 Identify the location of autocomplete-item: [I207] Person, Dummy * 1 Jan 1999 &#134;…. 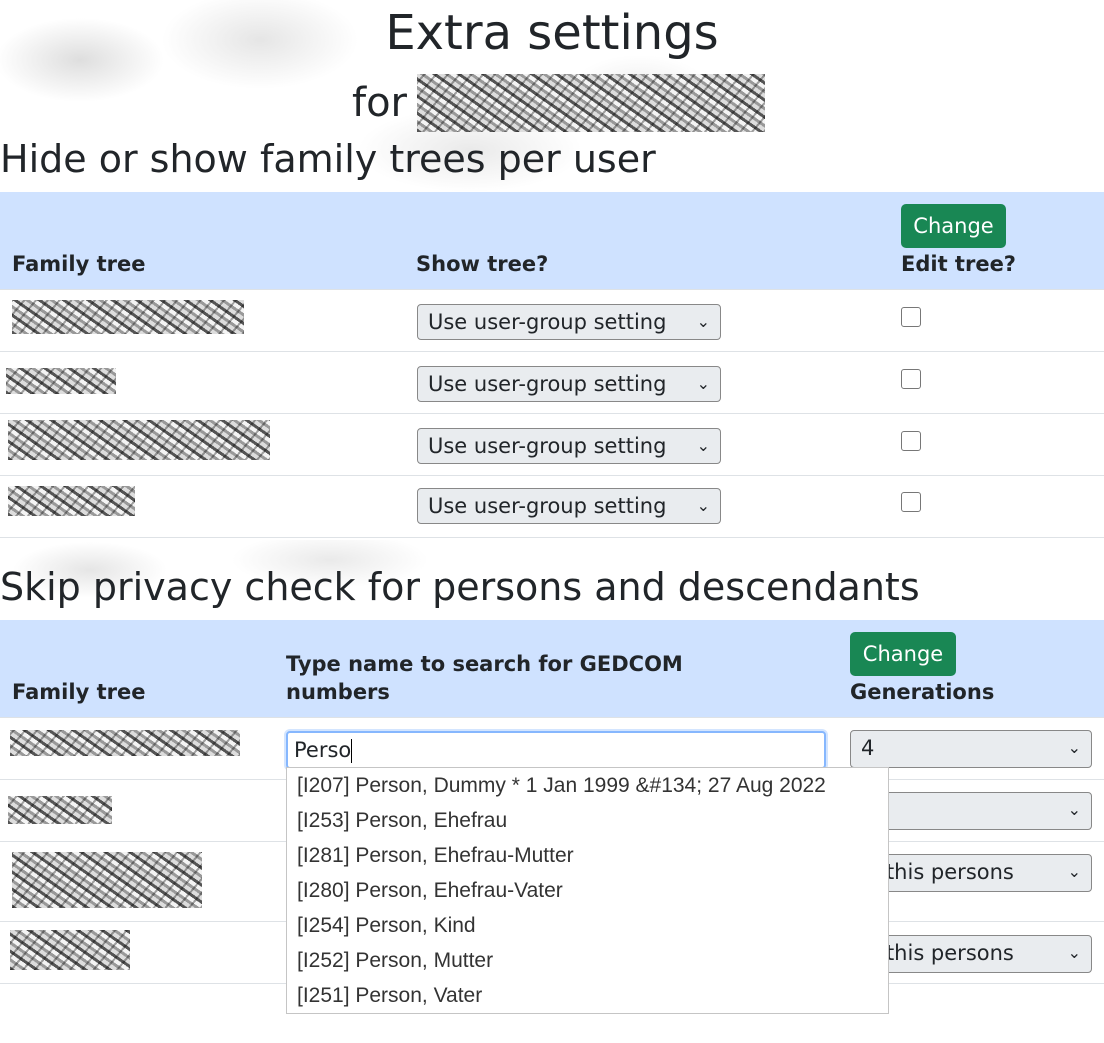
(587, 785).